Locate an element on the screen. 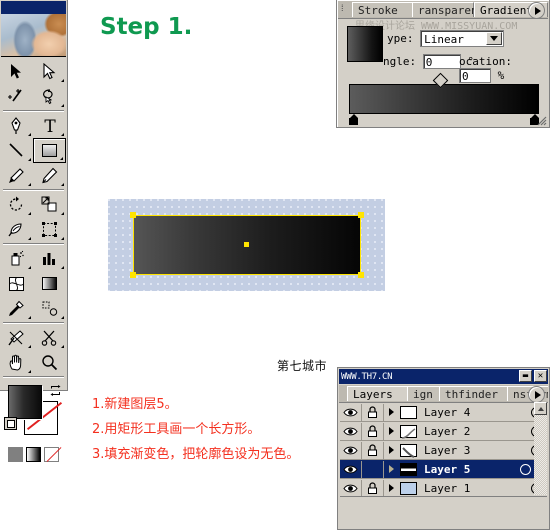  selection-handle-top-left is located at coordinates (133, 215).